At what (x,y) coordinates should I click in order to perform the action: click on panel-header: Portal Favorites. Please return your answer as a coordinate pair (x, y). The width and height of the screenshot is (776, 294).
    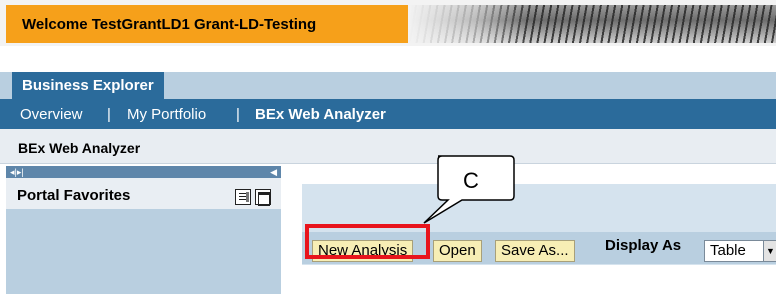
    Looking at the image, I should click on (143, 193).